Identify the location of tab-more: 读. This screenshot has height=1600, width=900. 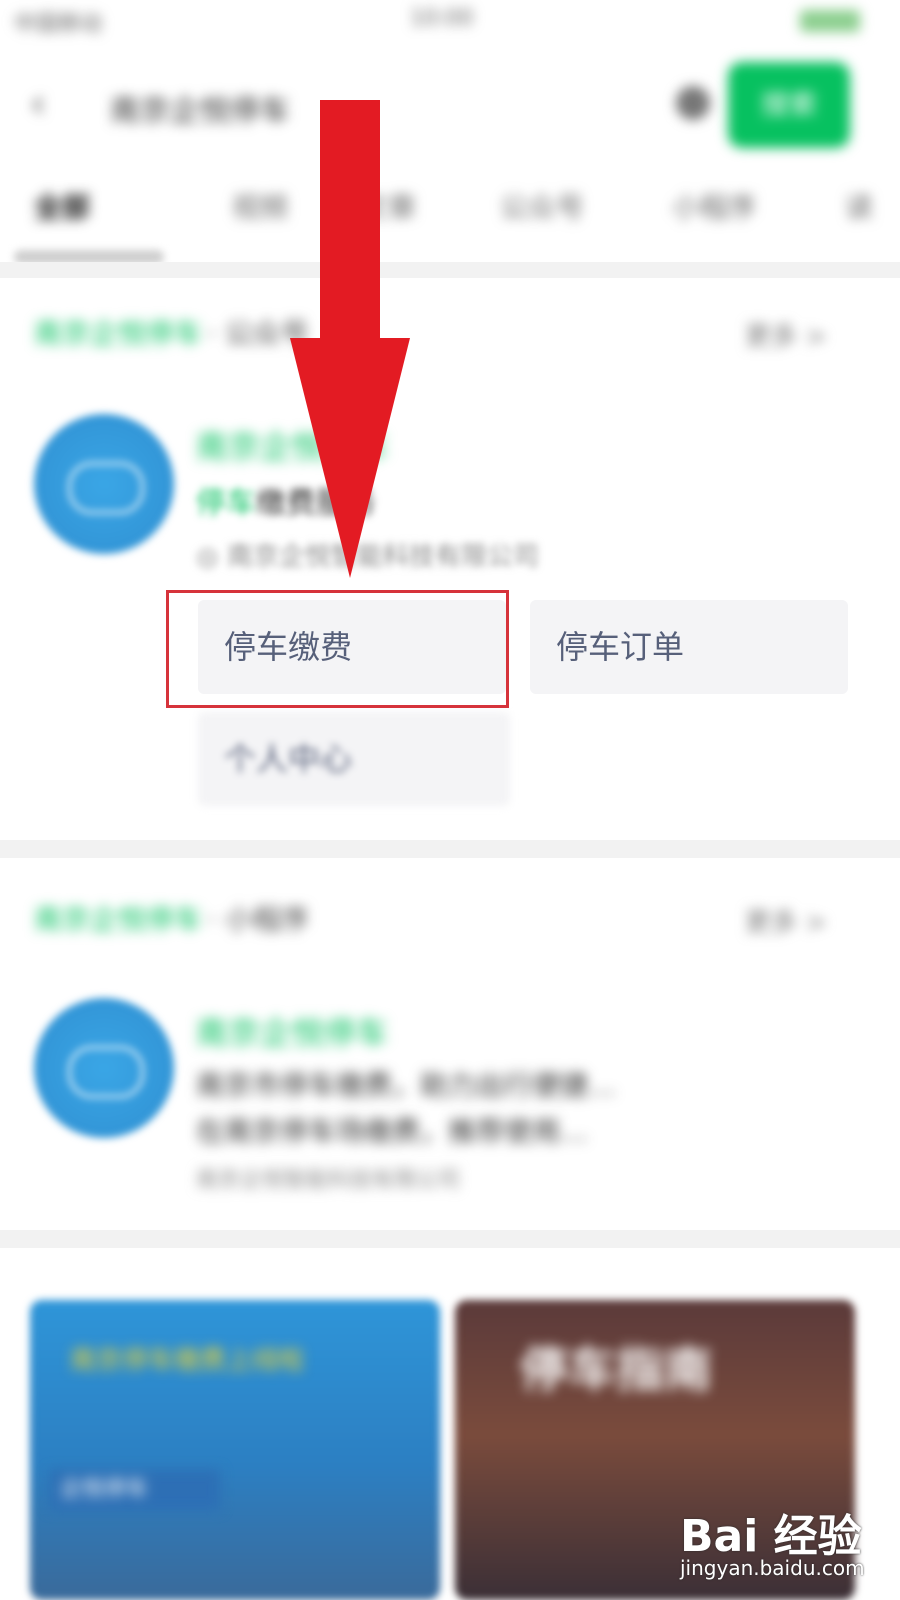
(859, 206).